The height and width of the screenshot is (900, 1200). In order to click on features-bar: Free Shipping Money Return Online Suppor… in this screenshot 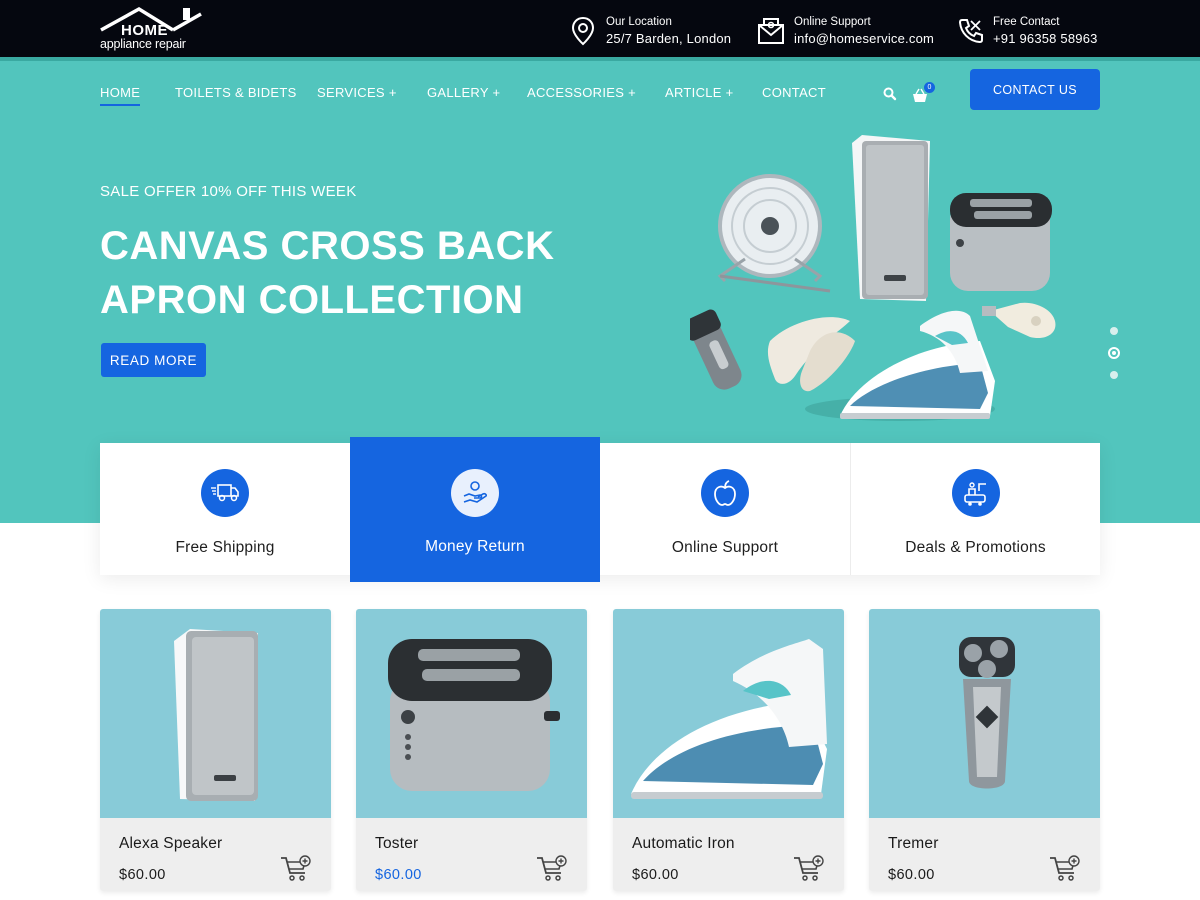, I will do `click(600, 509)`.